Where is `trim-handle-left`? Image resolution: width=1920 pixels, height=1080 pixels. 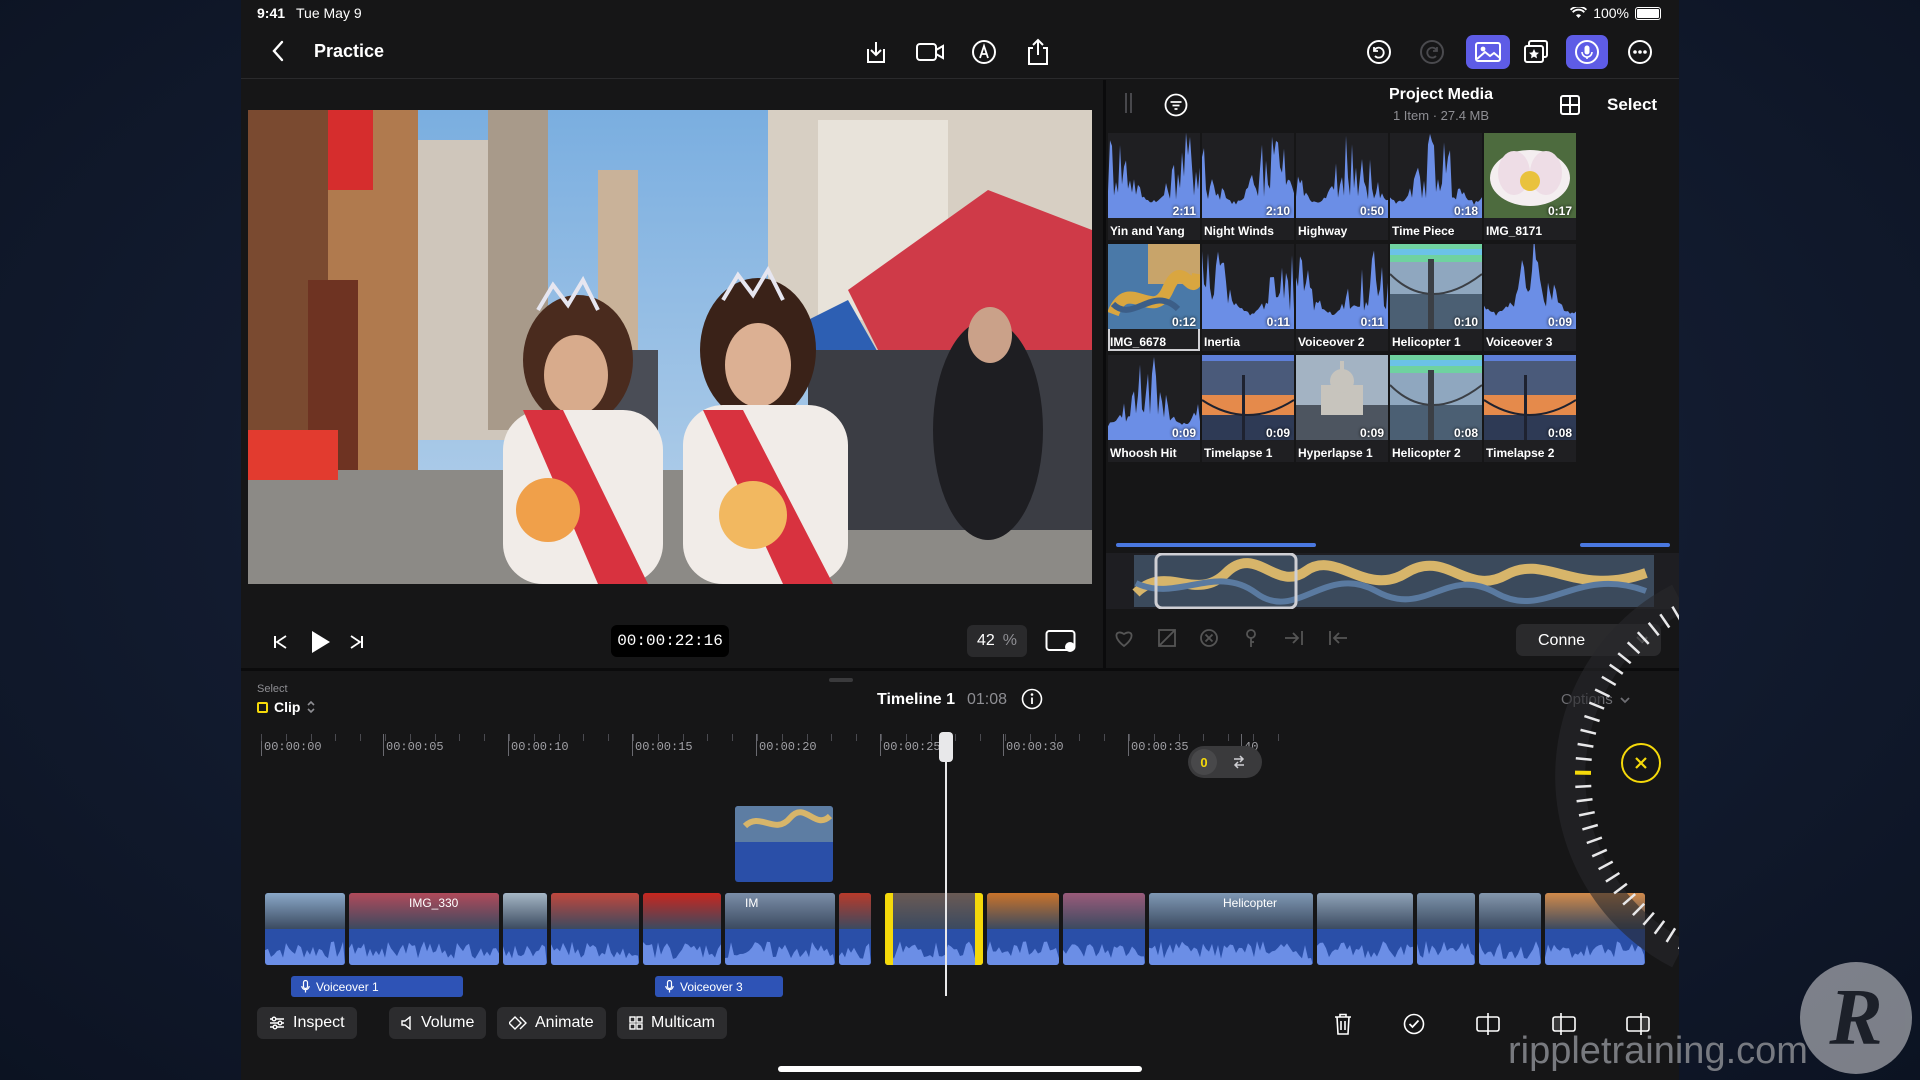 trim-handle-left is located at coordinates (889, 929).